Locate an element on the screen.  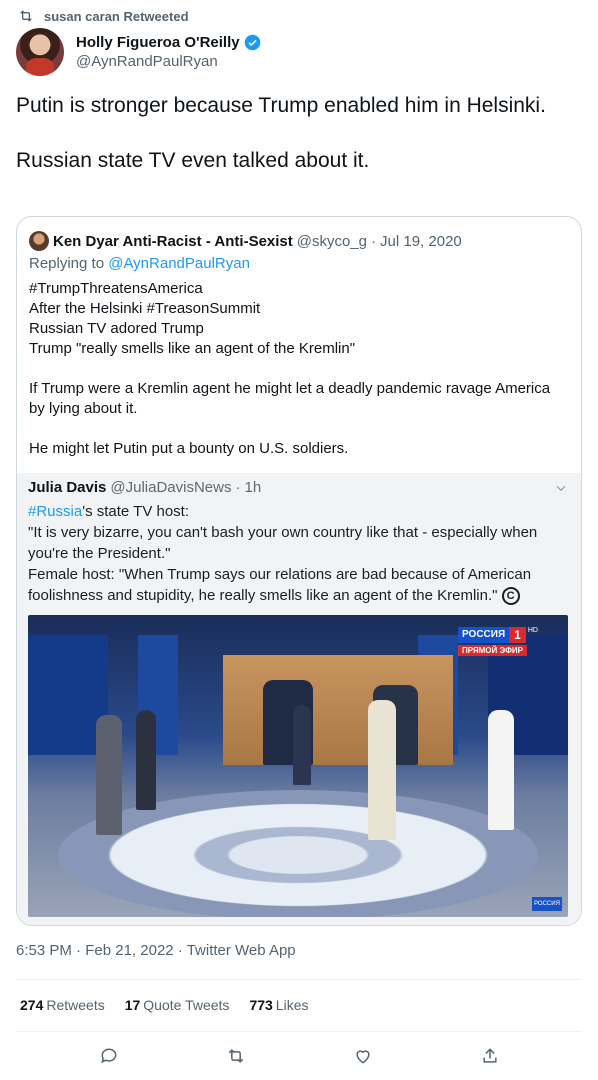
quote-avatar is located at coordinates (39, 241).